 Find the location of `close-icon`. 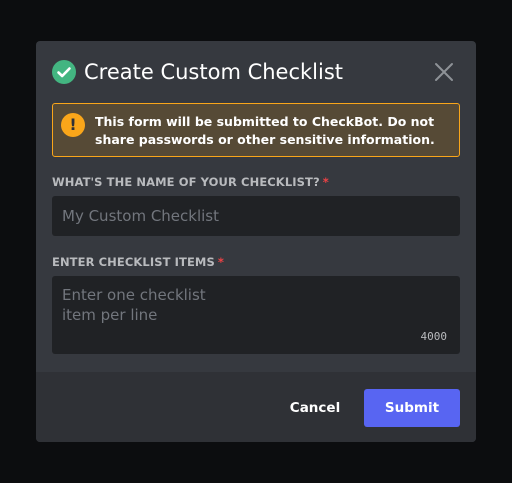

close-icon is located at coordinates (444, 72).